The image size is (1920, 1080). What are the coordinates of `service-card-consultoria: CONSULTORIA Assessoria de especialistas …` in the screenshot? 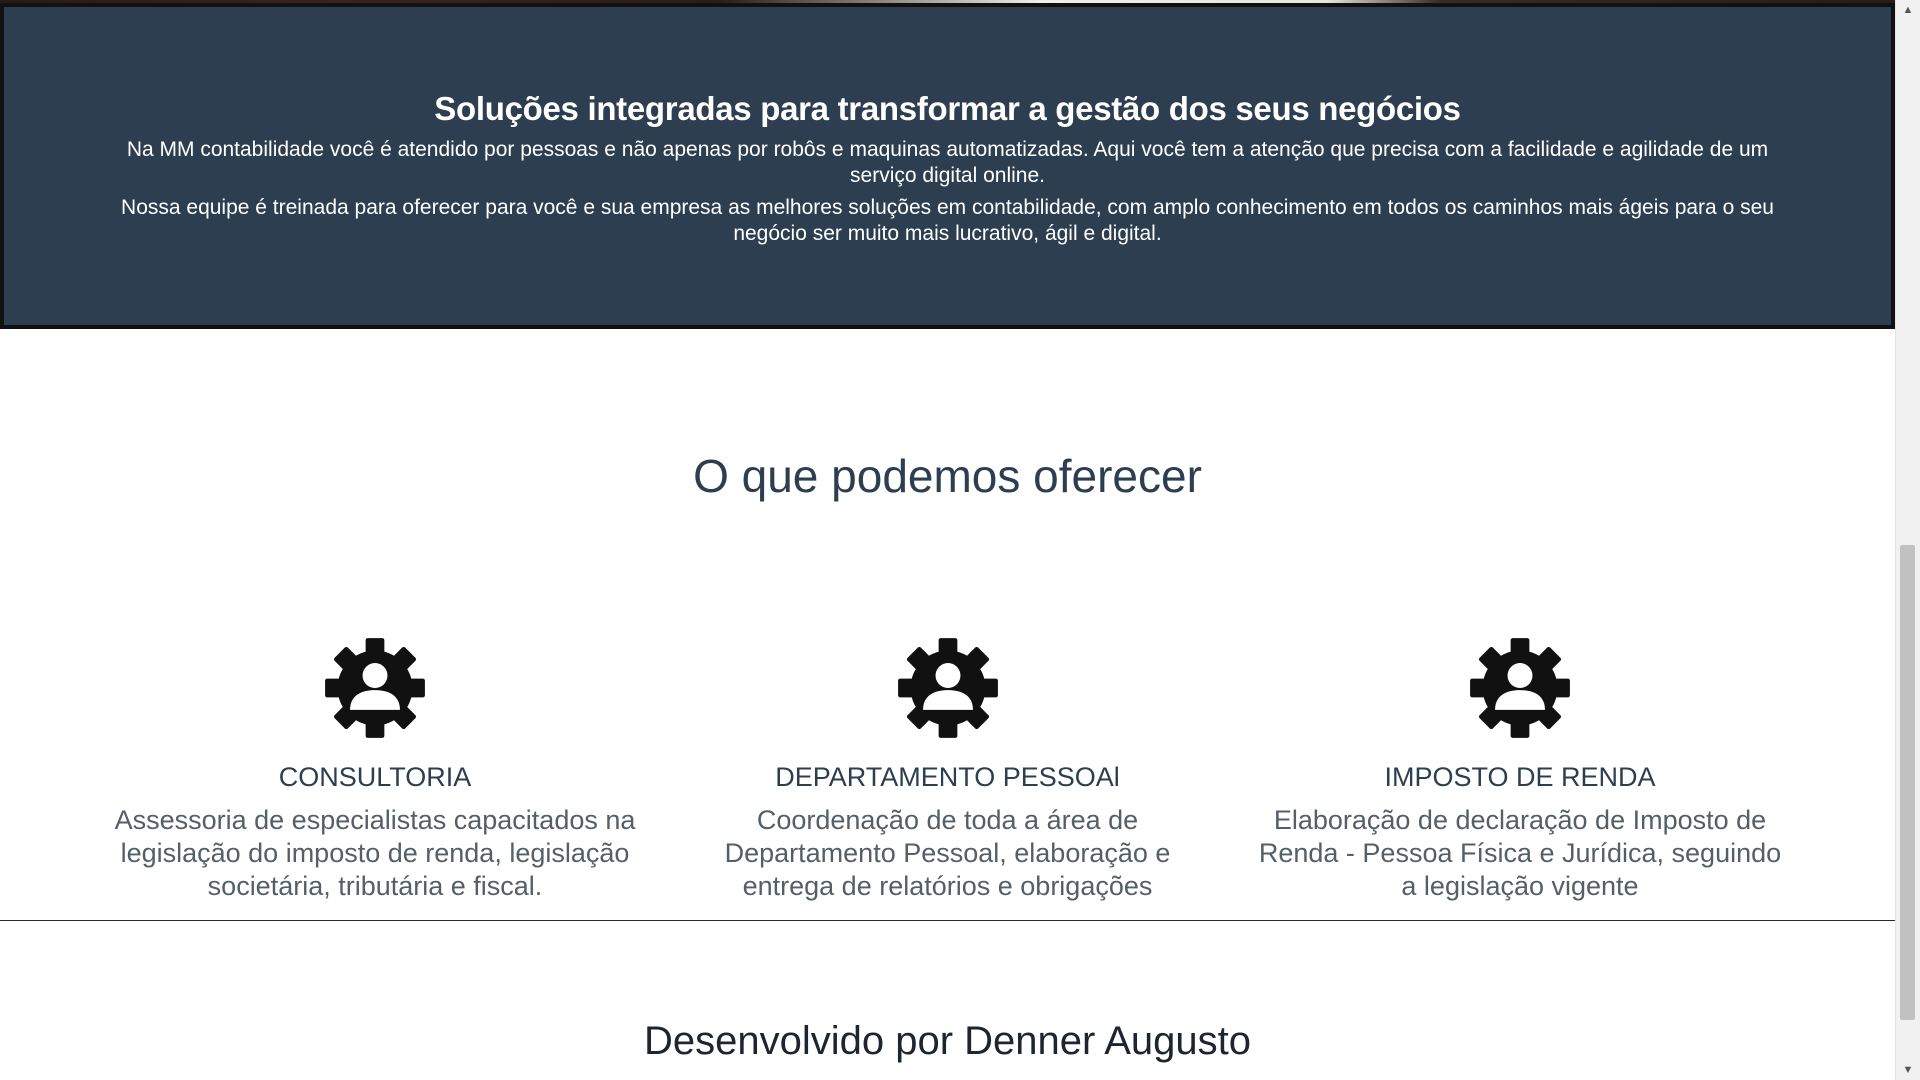 It's located at (375, 776).